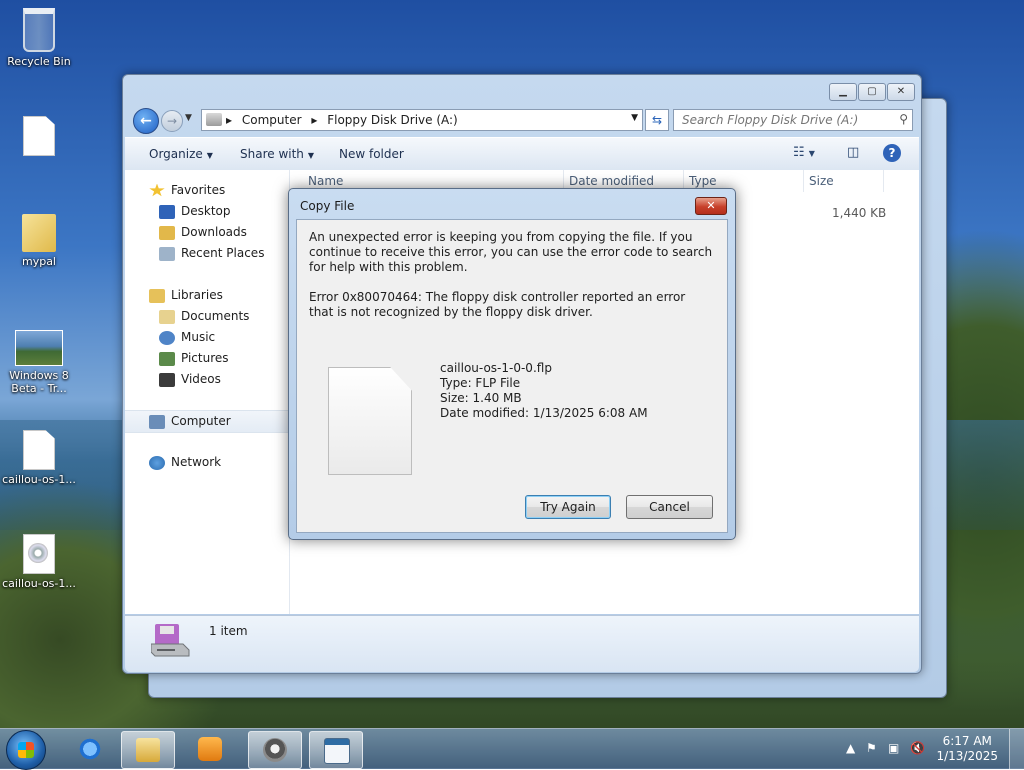  Describe the element at coordinates (611, 181) in the screenshot. I see `column-date-modified: Date modified` at that location.